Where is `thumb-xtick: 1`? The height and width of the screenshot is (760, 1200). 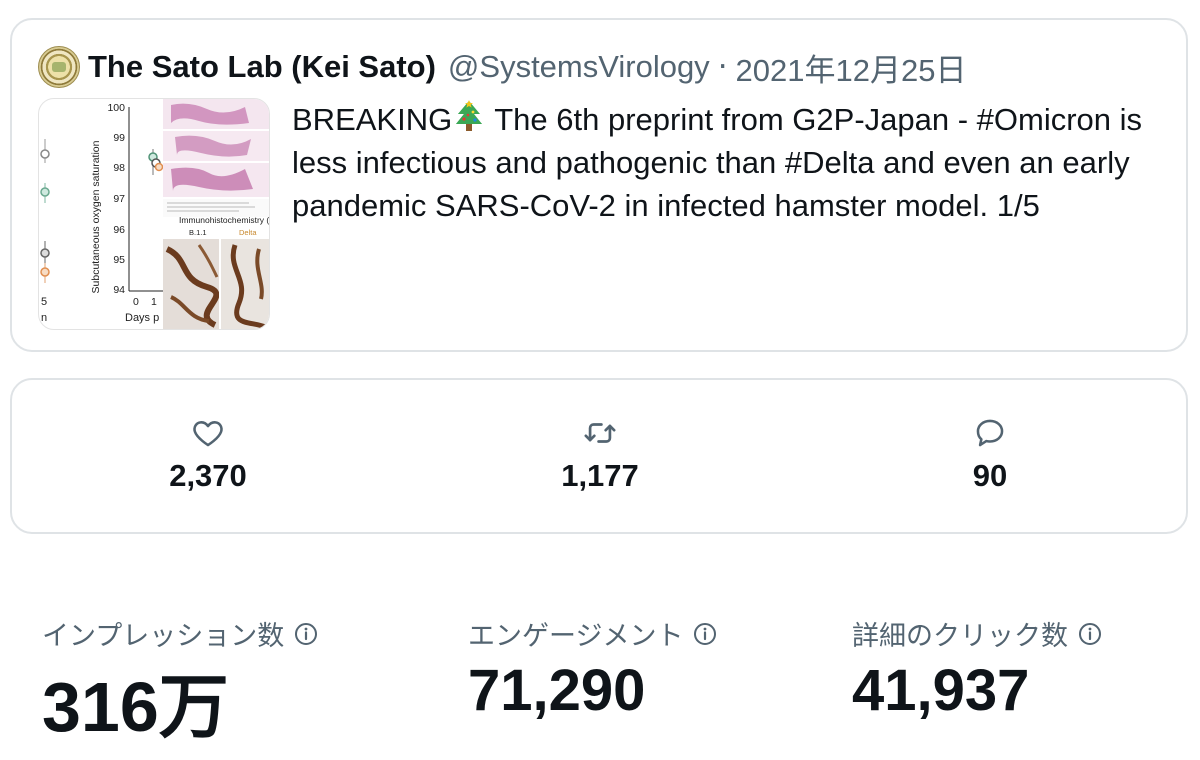 thumb-xtick: 1 is located at coordinates (154, 302).